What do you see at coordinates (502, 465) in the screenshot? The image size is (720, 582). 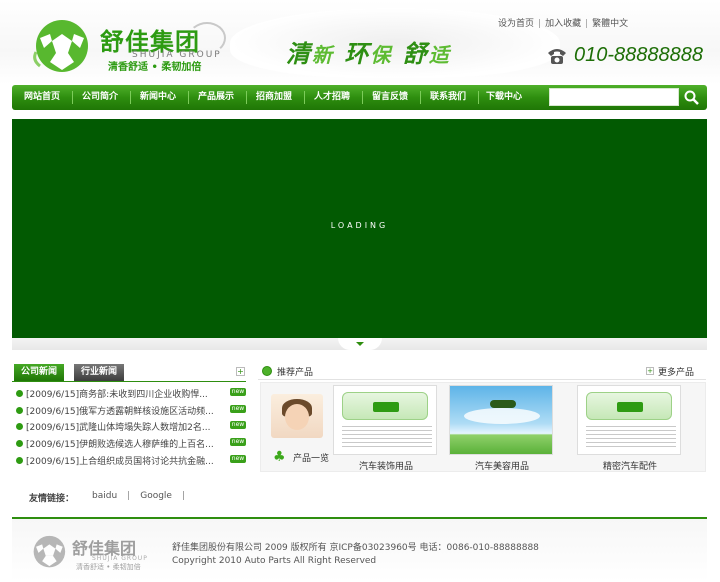 I see `product-name: 汽车美容用品` at bounding box center [502, 465].